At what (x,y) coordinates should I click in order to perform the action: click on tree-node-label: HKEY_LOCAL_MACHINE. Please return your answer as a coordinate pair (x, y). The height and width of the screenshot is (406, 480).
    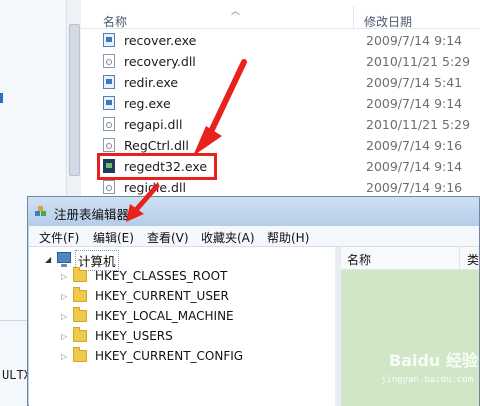
    Looking at the image, I should click on (164, 316).